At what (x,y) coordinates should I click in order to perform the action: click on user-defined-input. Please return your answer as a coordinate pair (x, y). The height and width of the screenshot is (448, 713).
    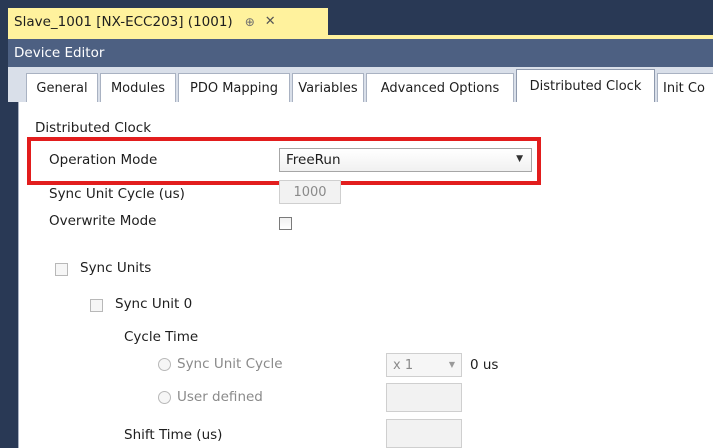
    Looking at the image, I should click on (424, 397).